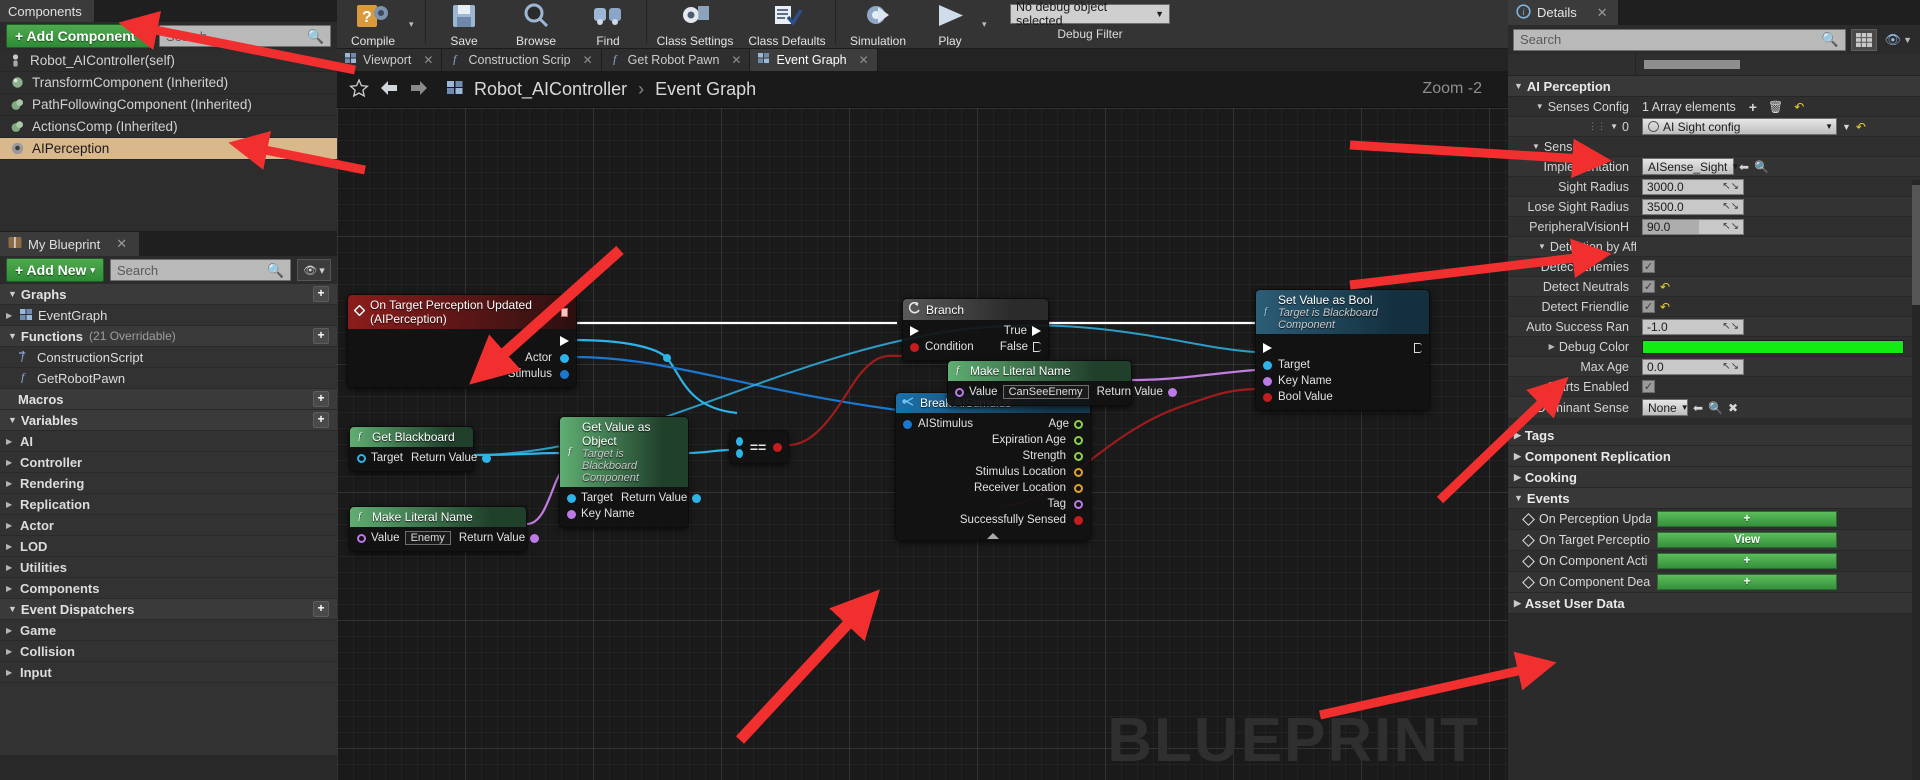  What do you see at coordinates (55, 270) in the screenshot?
I see `add-new-button: + Add New ▾` at bounding box center [55, 270].